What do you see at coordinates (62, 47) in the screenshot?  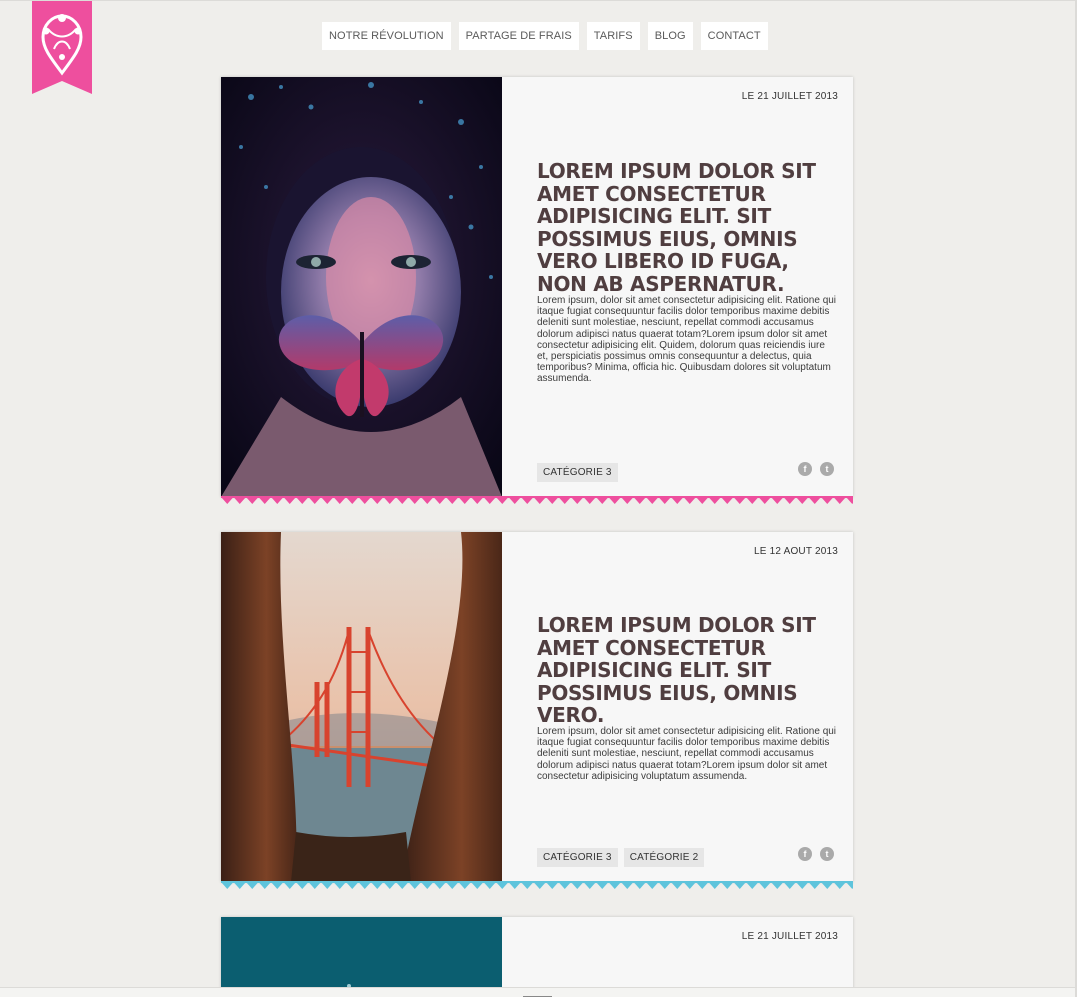 I see `brand-logo` at bounding box center [62, 47].